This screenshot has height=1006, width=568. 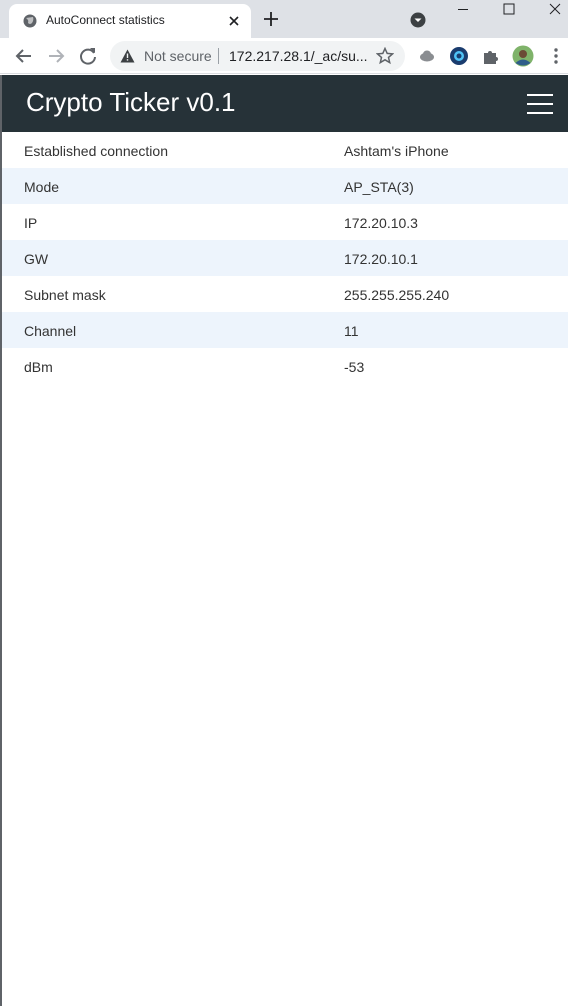 What do you see at coordinates (38, 367) in the screenshot?
I see `row-label: dBm` at bounding box center [38, 367].